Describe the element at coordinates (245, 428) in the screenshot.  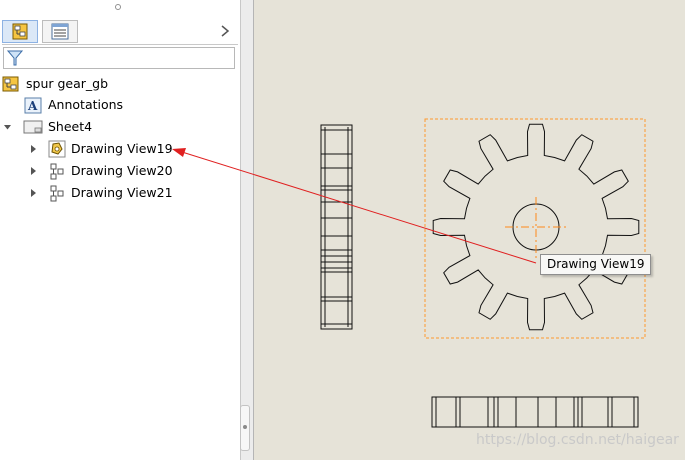
I see `splitter-grip-icon` at that location.